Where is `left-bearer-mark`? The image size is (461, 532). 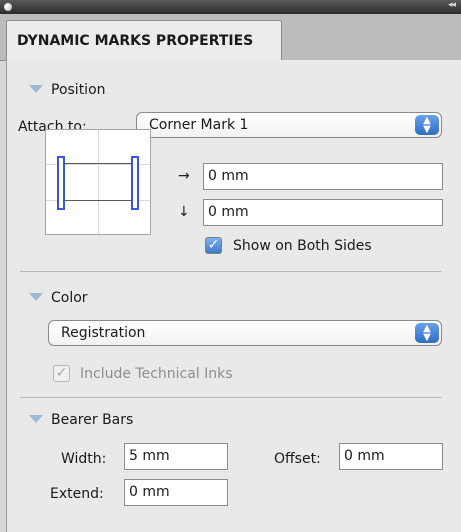 left-bearer-mark is located at coordinates (61, 183).